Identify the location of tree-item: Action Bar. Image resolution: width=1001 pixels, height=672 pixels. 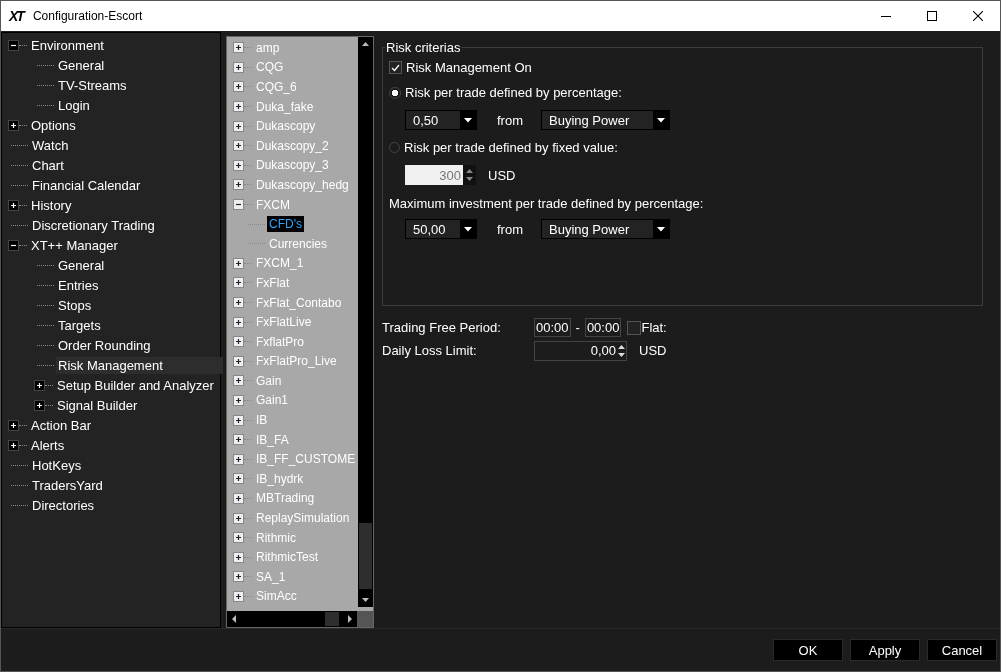
(61, 425).